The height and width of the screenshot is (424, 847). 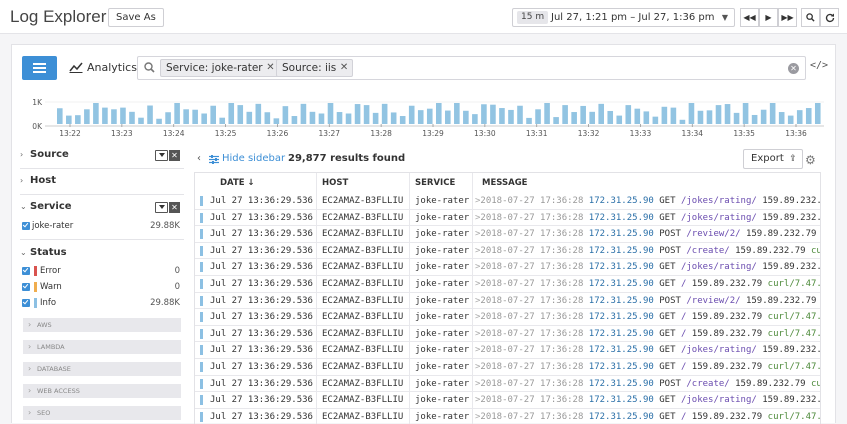 I want to click on chevron-left-icon: ‹, so click(x=199, y=159).